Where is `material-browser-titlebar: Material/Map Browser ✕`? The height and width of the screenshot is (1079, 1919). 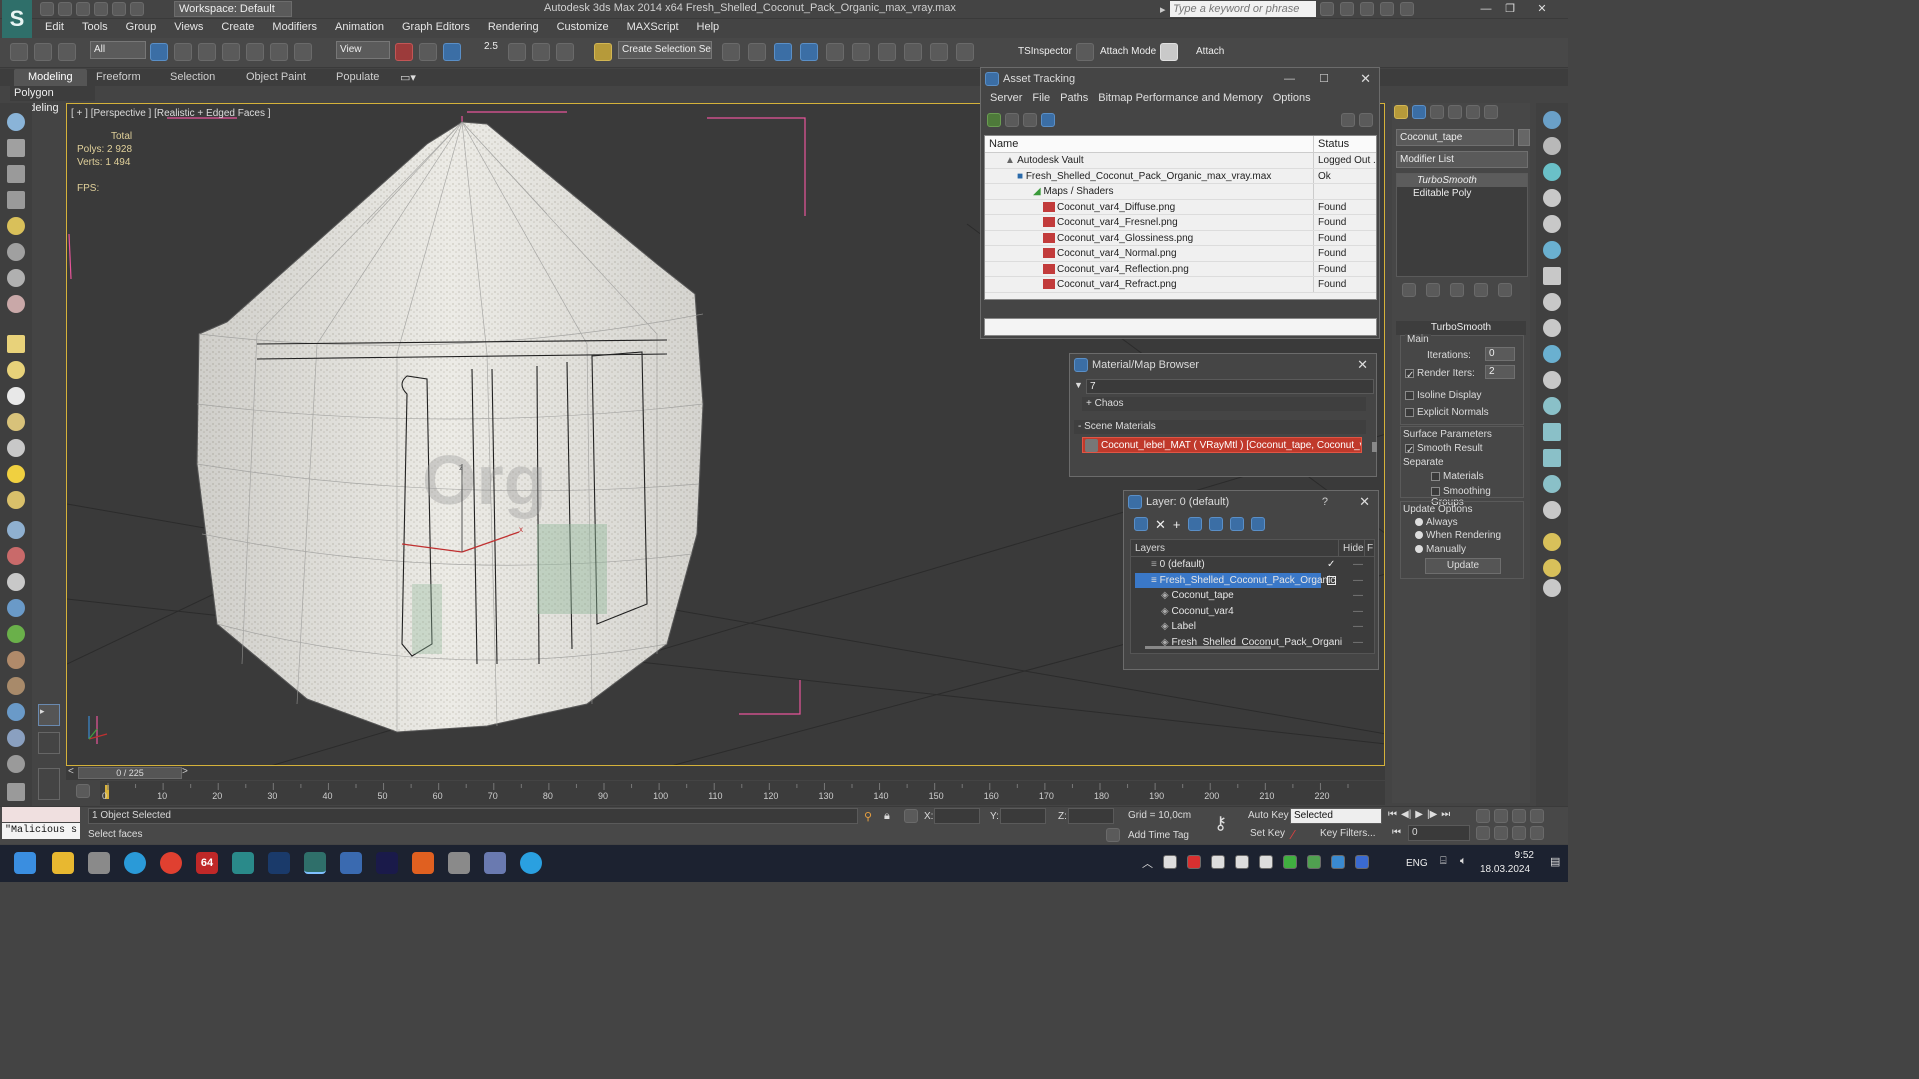
material-browser-titlebar: Material/Map Browser ✕ is located at coordinates (1223, 365).